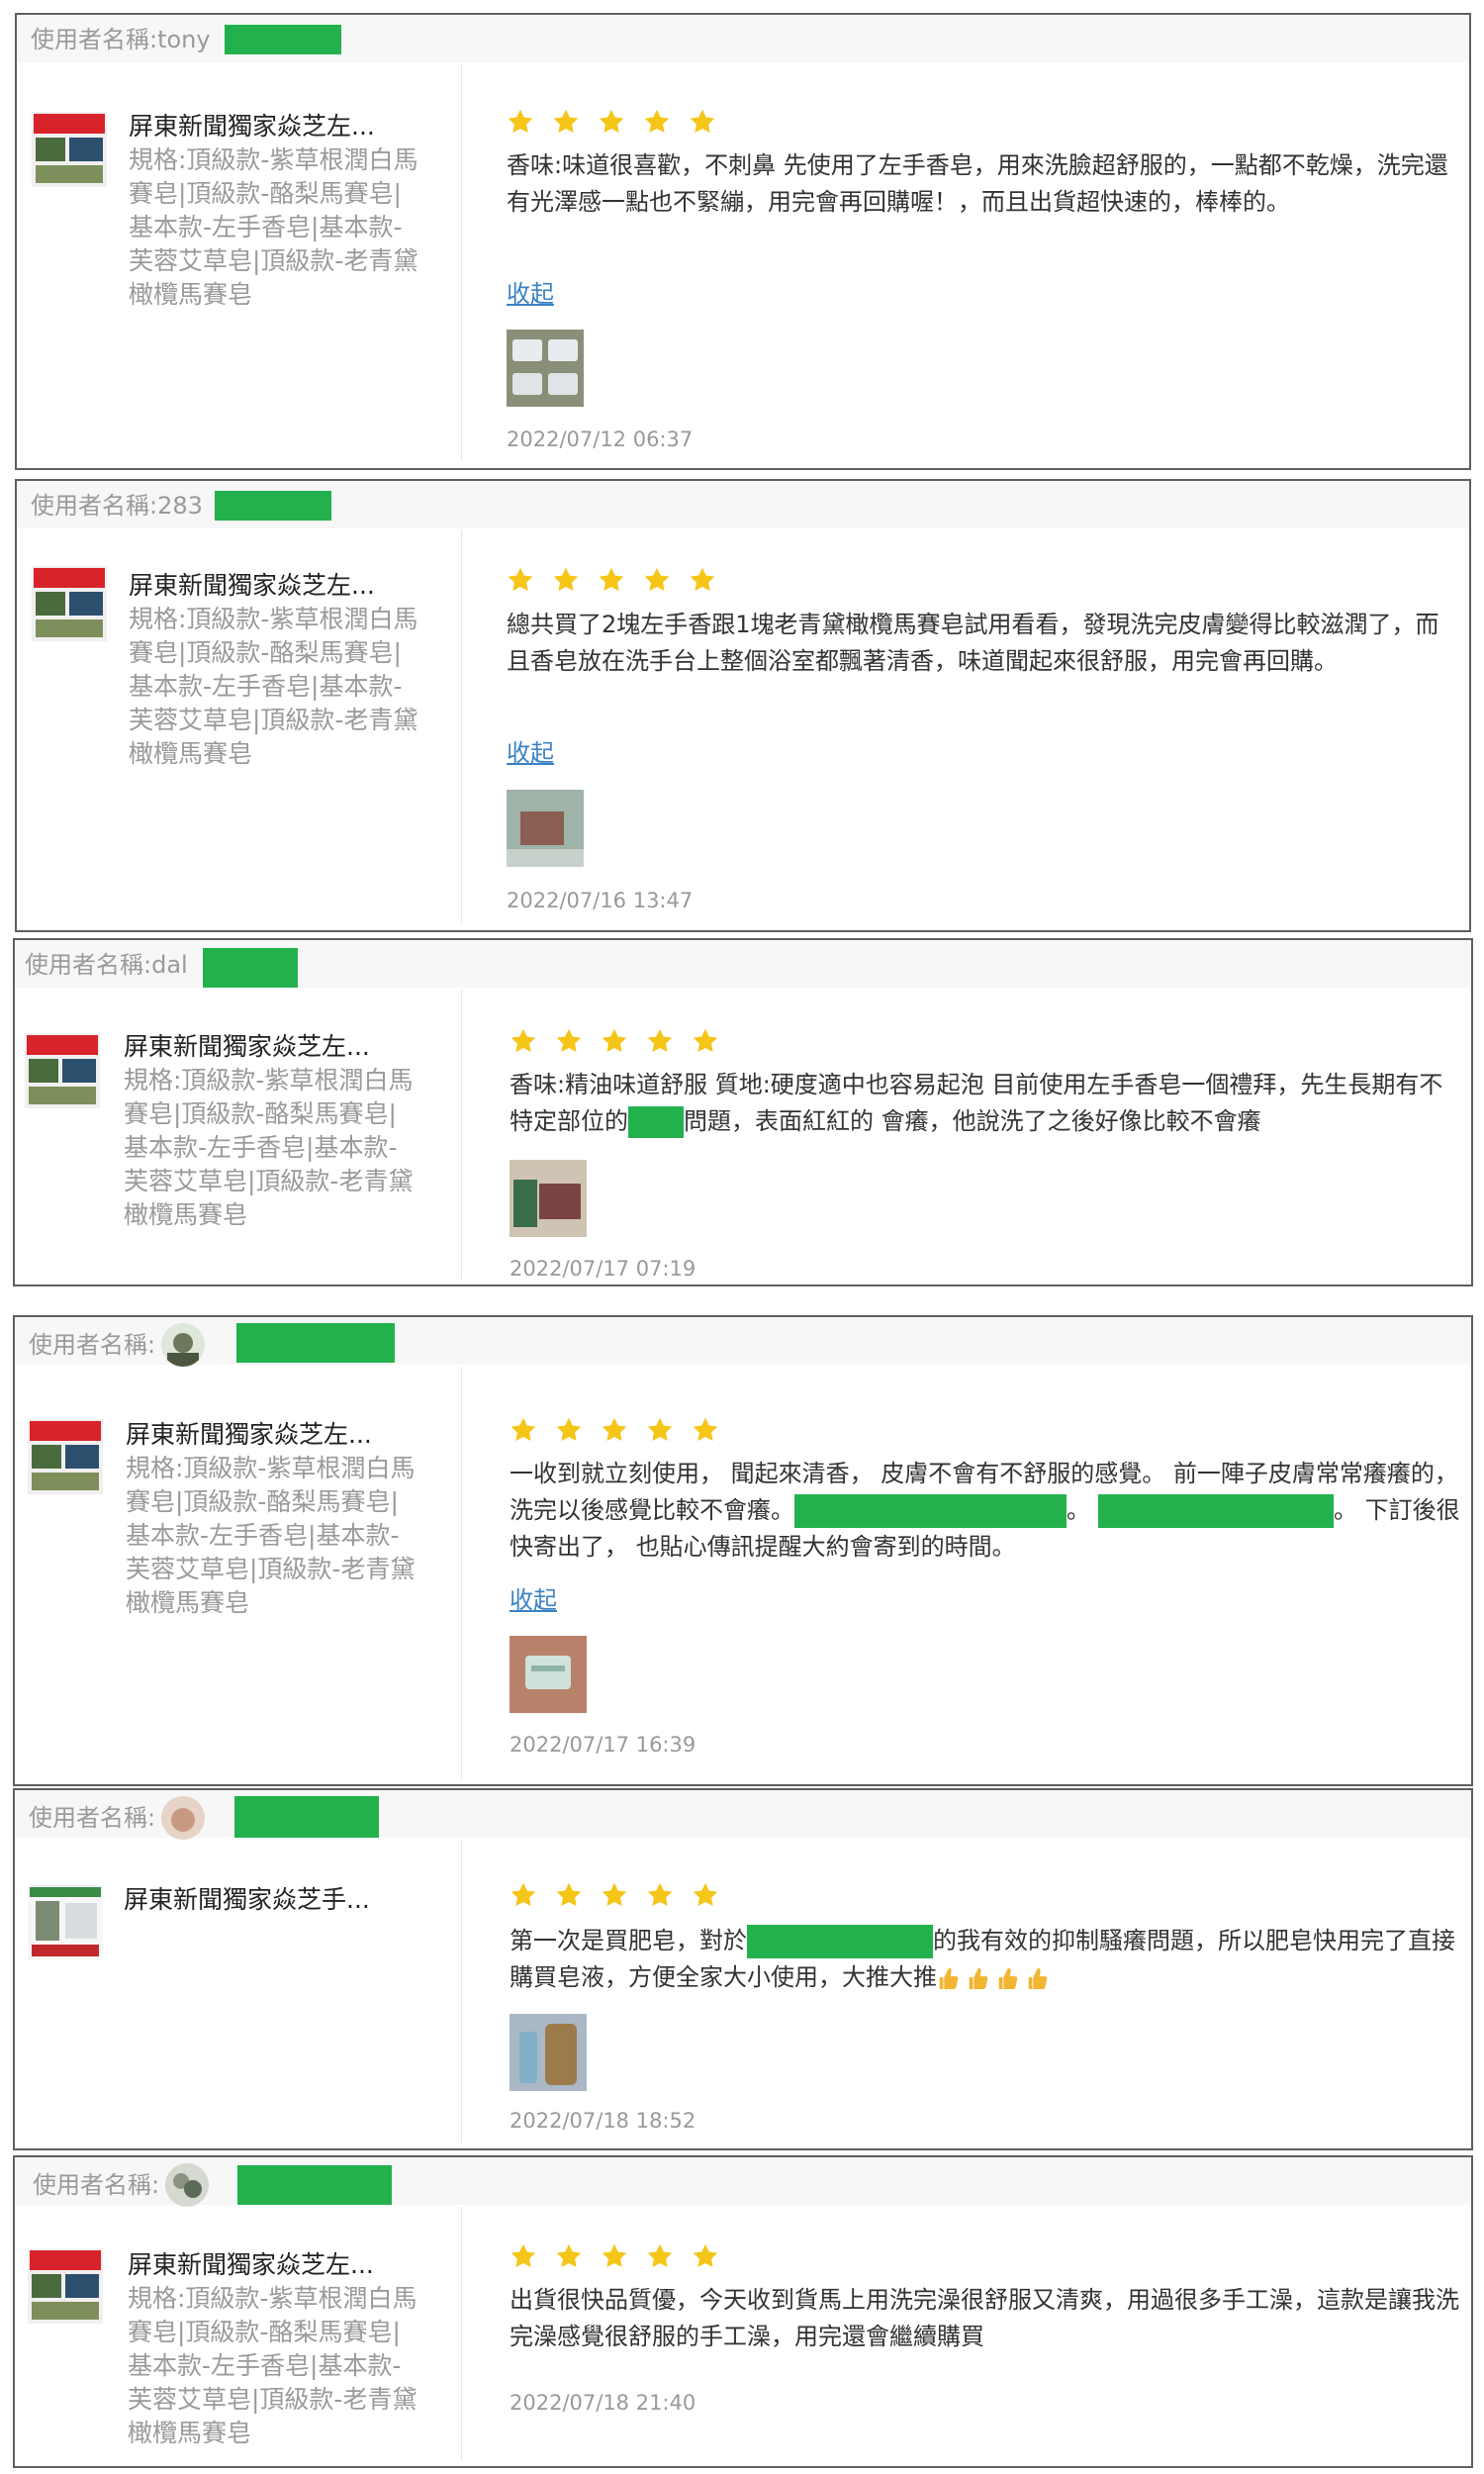 Image resolution: width=1484 pixels, height=2474 pixels. What do you see at coordinates (600, 901) in the screenshot?
I see `review-date: 2022/07/16 13:47` at bounding box center [600, 901].